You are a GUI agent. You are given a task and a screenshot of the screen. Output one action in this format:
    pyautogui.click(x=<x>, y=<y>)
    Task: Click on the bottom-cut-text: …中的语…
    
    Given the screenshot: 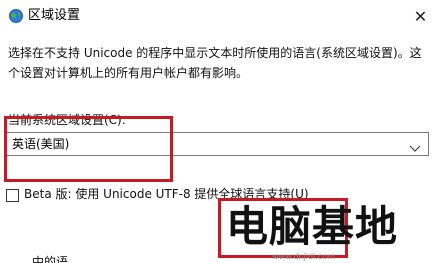 What is the action you would take?
    pyautogui.click(x=50, y=259)
    